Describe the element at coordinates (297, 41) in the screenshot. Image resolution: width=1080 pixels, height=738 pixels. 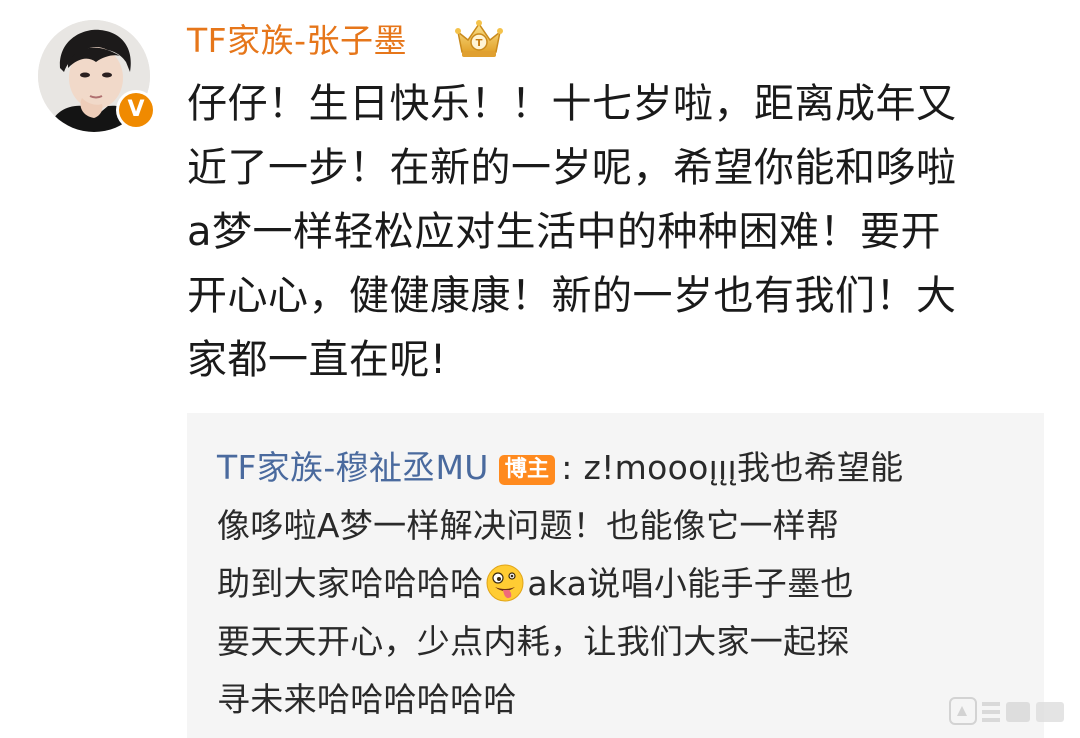
I see `post-username: TF家族-张子墨` at that location.